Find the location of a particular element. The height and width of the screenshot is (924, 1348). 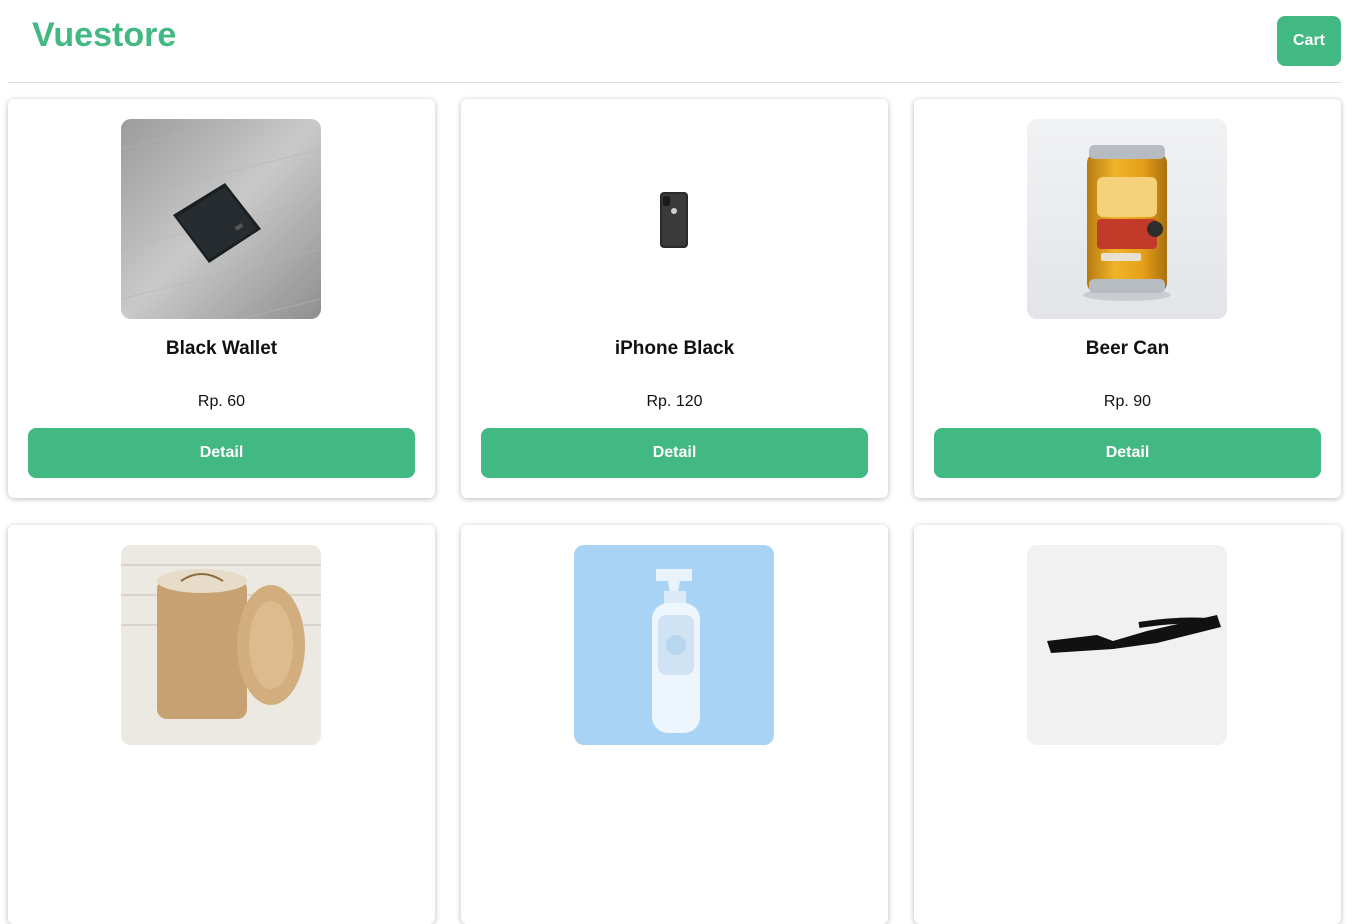

beer-can-image is located at coordinates (1127, 219).